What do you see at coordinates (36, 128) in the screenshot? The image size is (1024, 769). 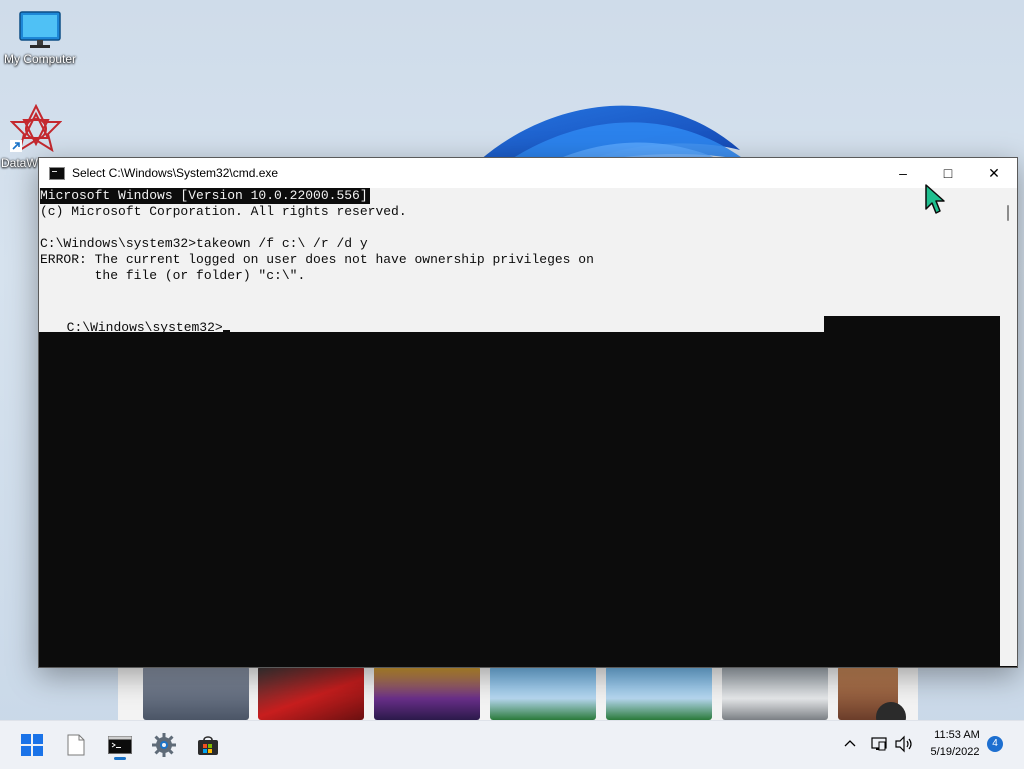 I see `dataw-app-icon` at bounding box center [36, 128].